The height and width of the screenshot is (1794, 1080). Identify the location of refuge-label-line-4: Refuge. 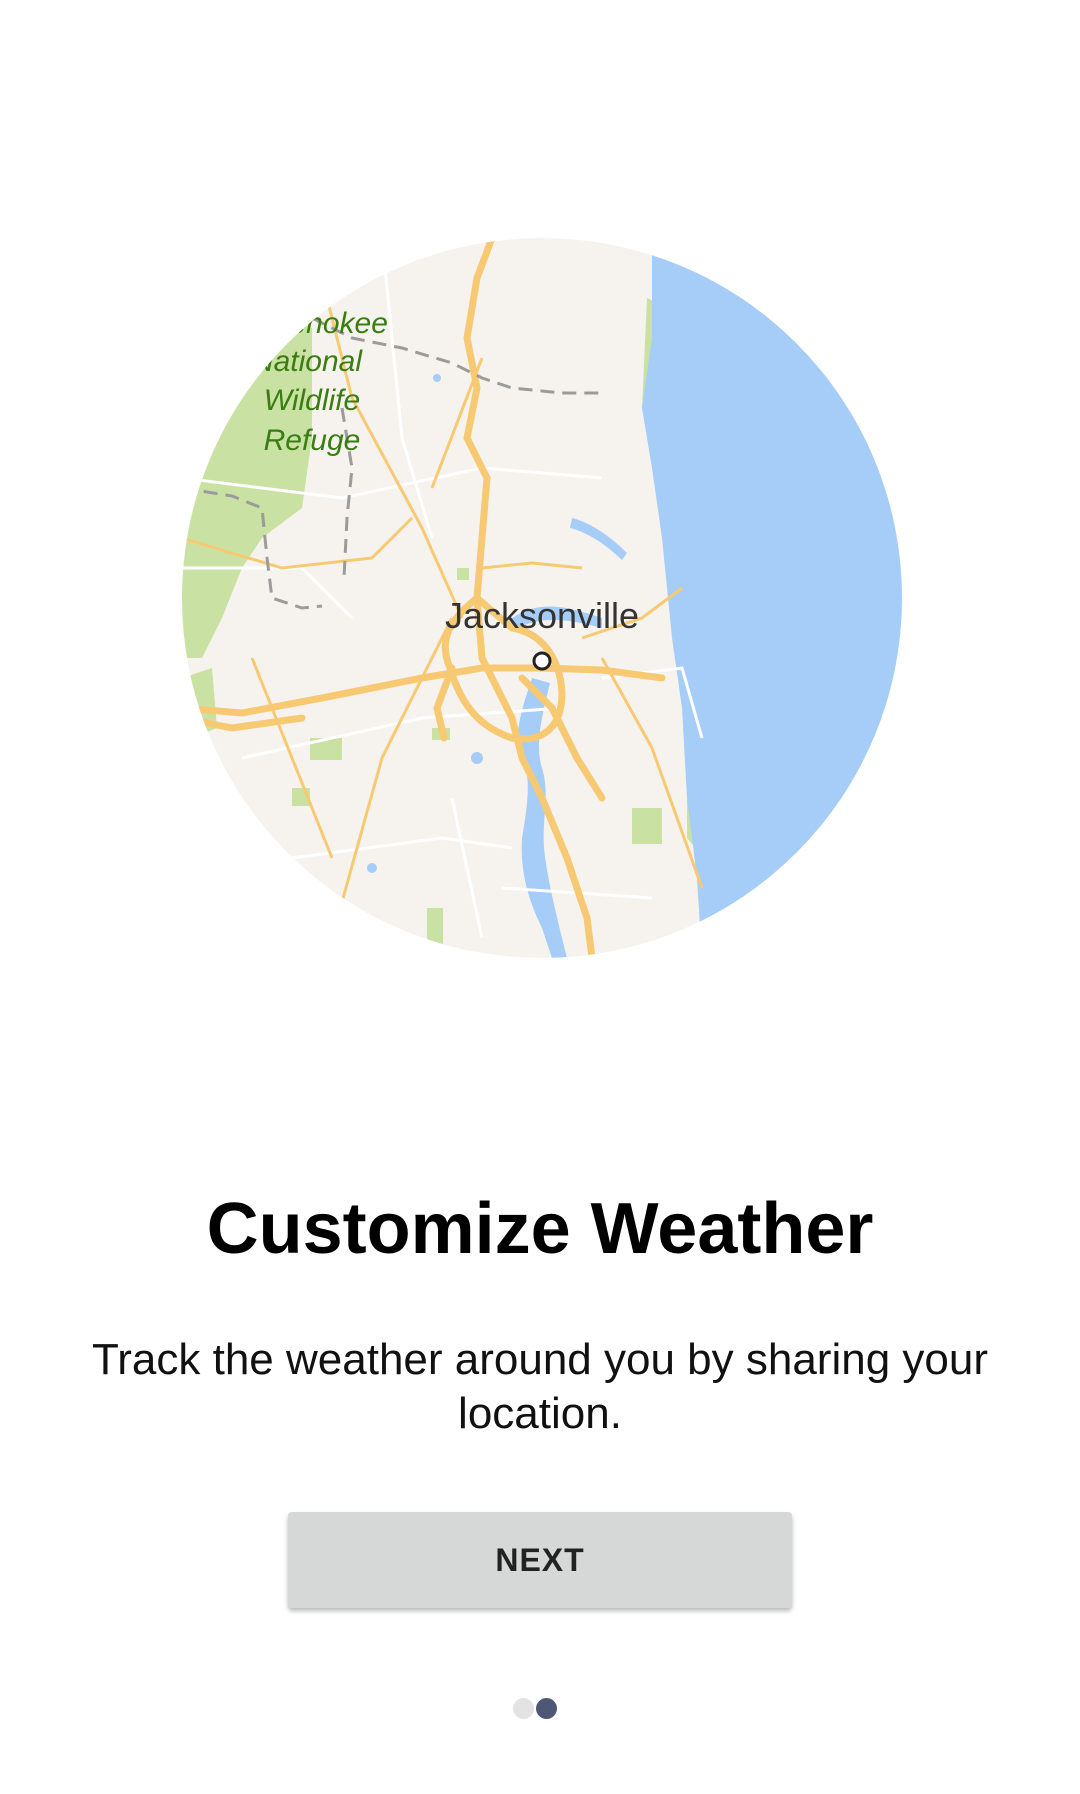
(312, 440).